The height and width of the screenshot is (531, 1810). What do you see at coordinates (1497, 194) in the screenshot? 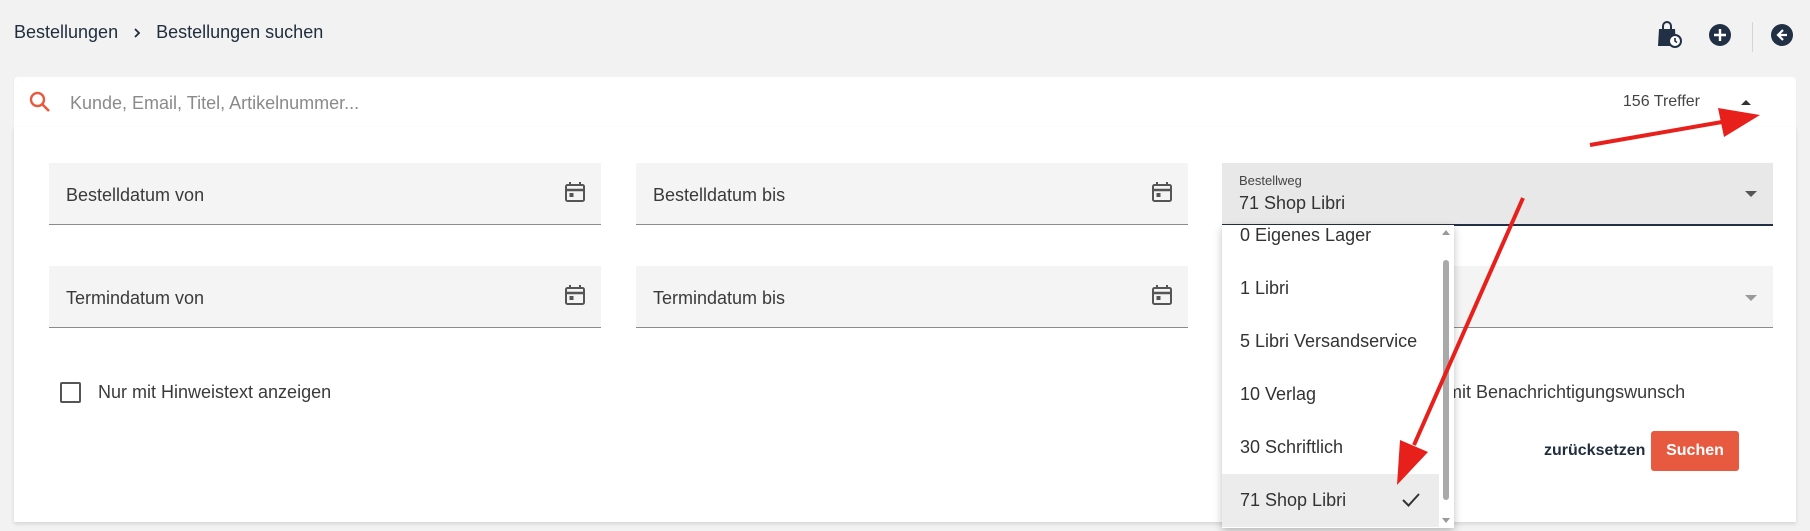
I see `order-channel-select: Bestellweg 71 Shop Libri` at bounding box center [1497, 194].